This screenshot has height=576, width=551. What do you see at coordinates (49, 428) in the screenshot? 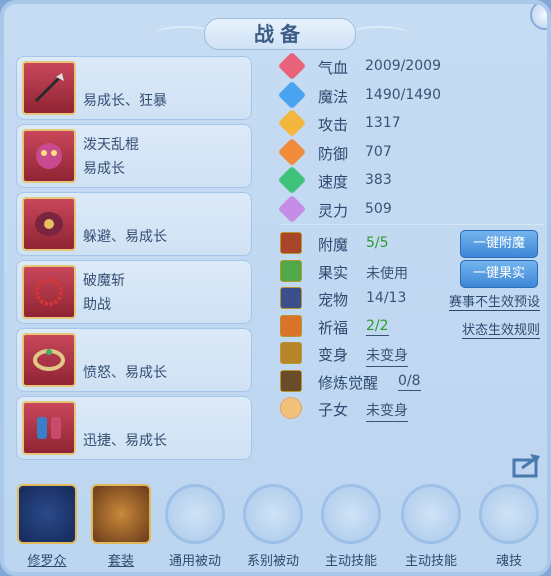
I see `boots-icon` at bounding box center [49, 428].